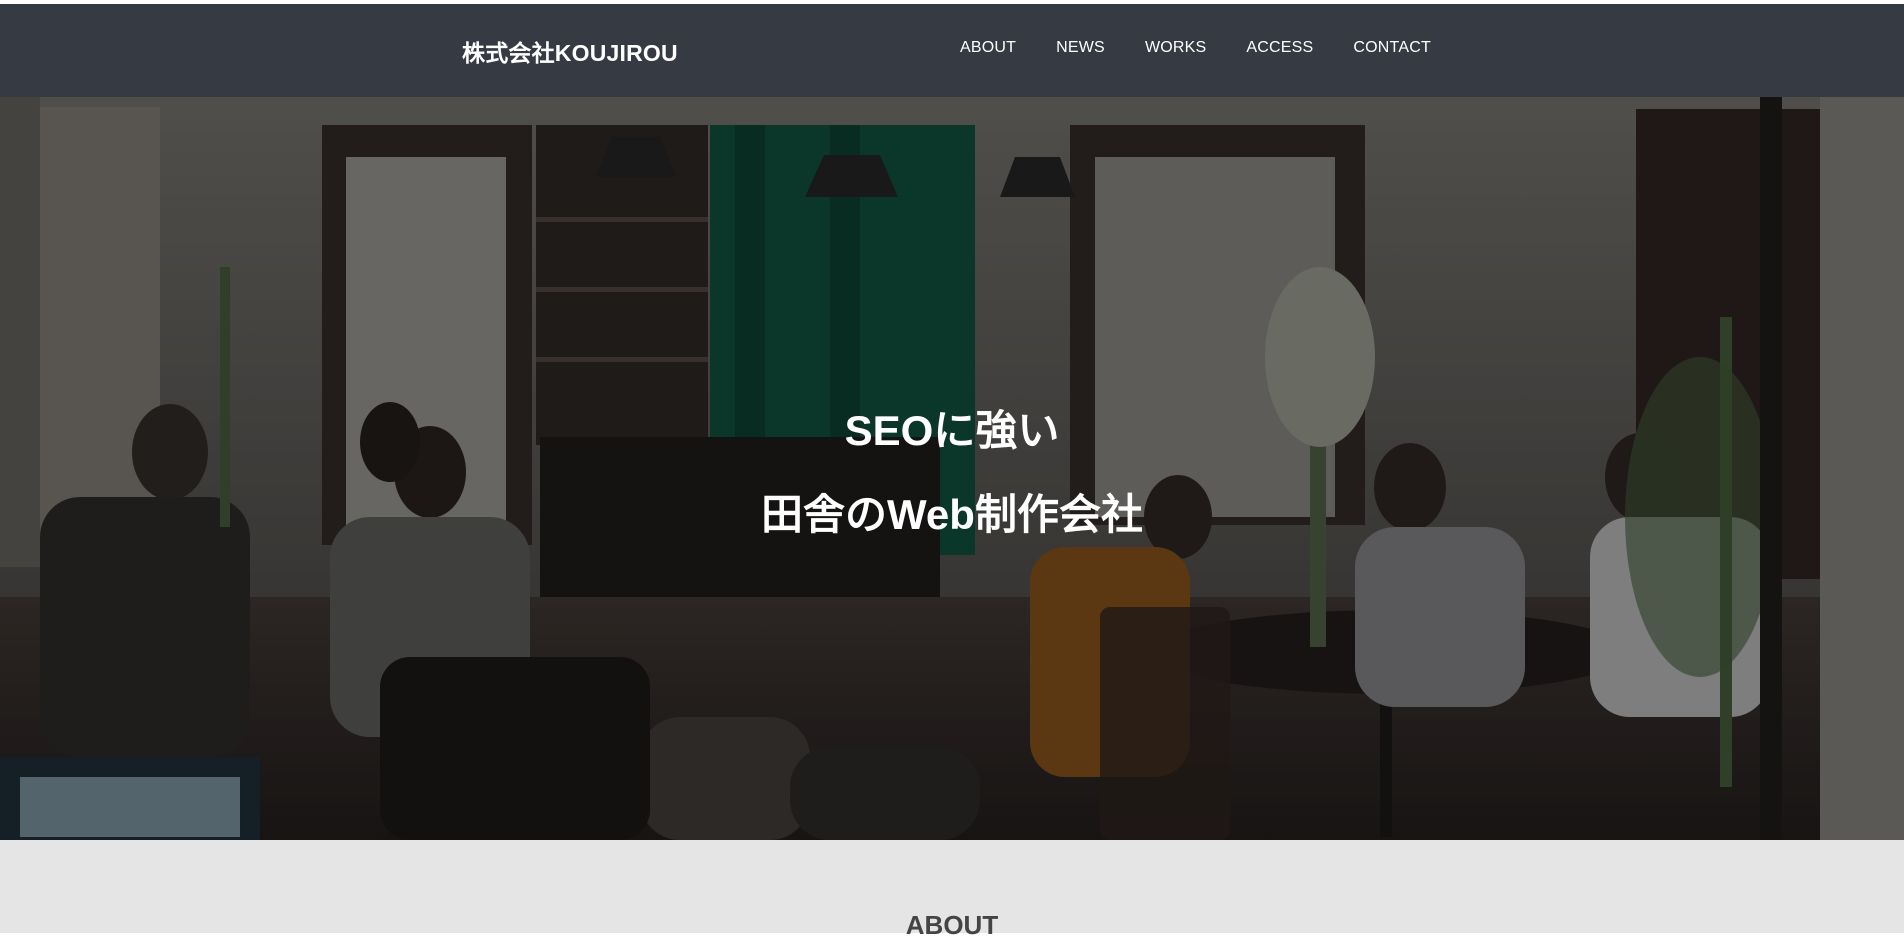  I want to click on hero-heading-line1: SEOに強い, so click(952, 430).